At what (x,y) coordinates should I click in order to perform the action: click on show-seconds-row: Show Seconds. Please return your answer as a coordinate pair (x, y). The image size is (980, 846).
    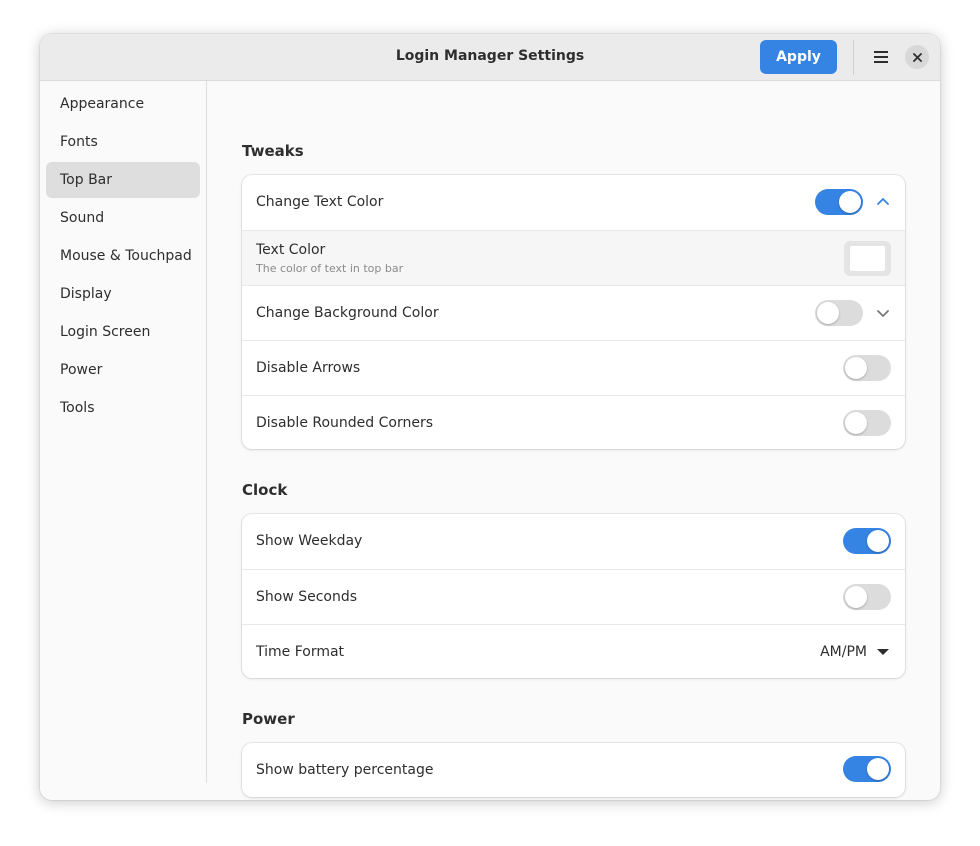
    Looking at the image, I should click on (573, 596).